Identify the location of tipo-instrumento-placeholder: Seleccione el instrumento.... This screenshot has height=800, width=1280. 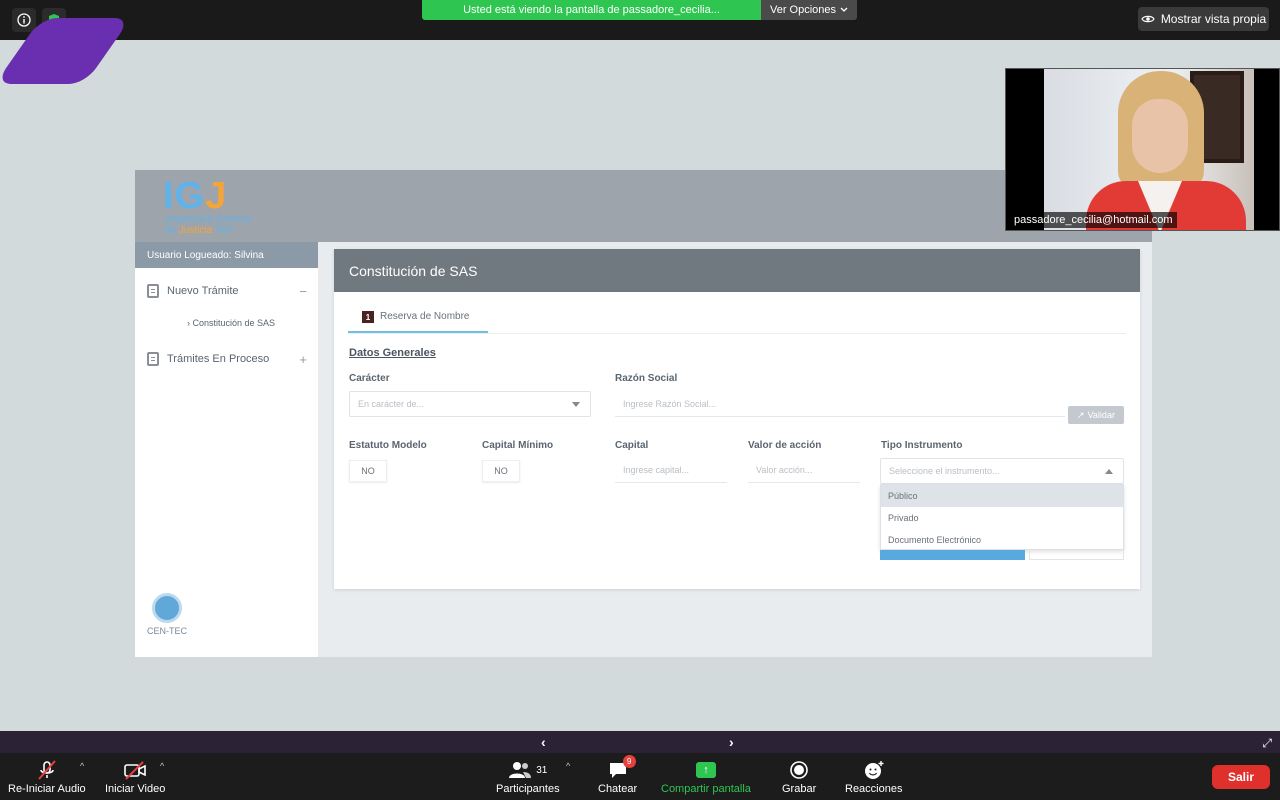
(944, 471).